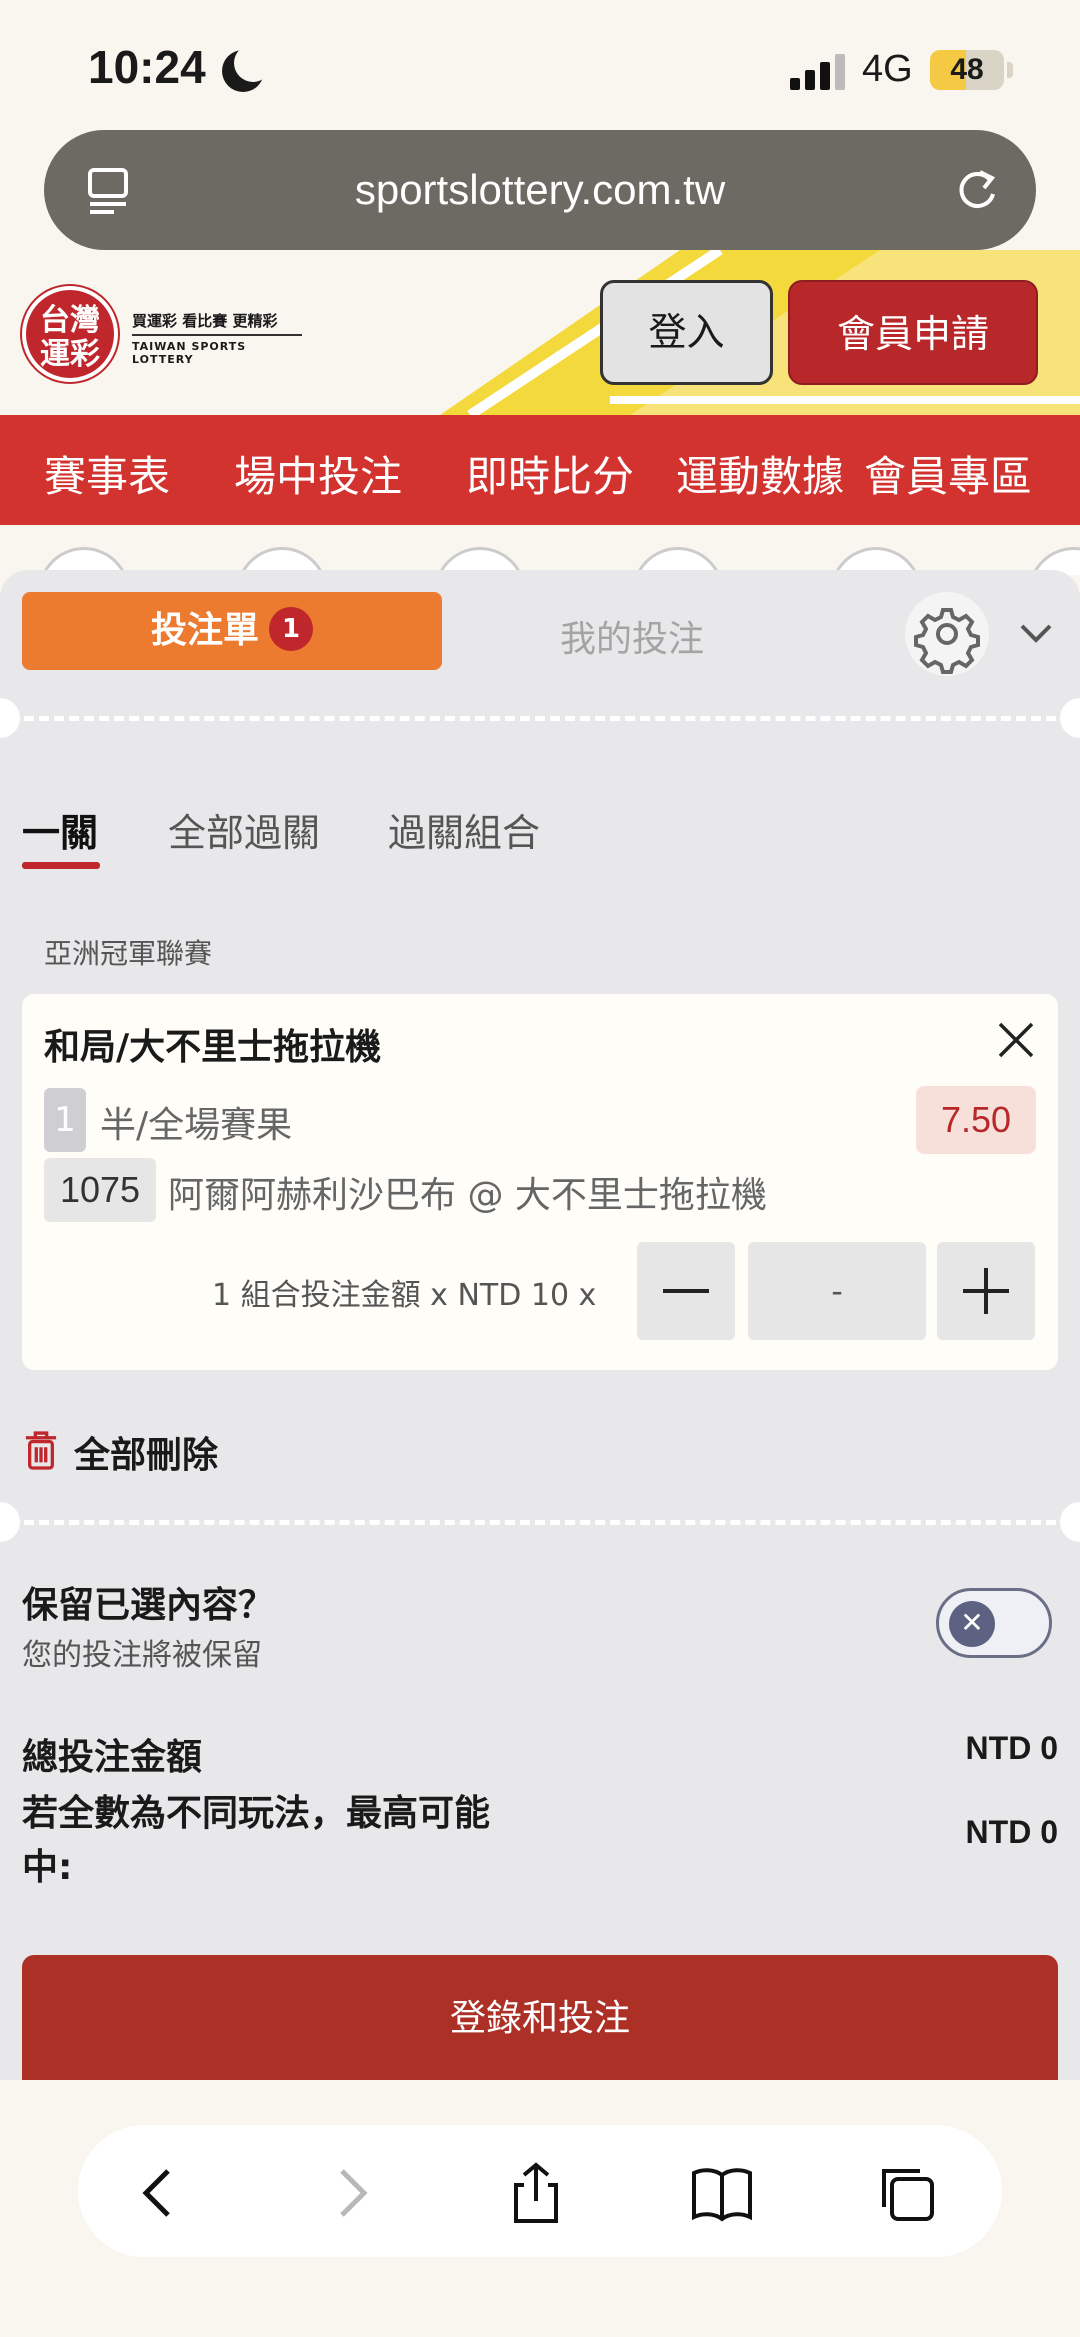 The height and width of the screenshot is (2337, 1080). I want to click on tab-bet-slip-label: 投注單, so click(204, 630).